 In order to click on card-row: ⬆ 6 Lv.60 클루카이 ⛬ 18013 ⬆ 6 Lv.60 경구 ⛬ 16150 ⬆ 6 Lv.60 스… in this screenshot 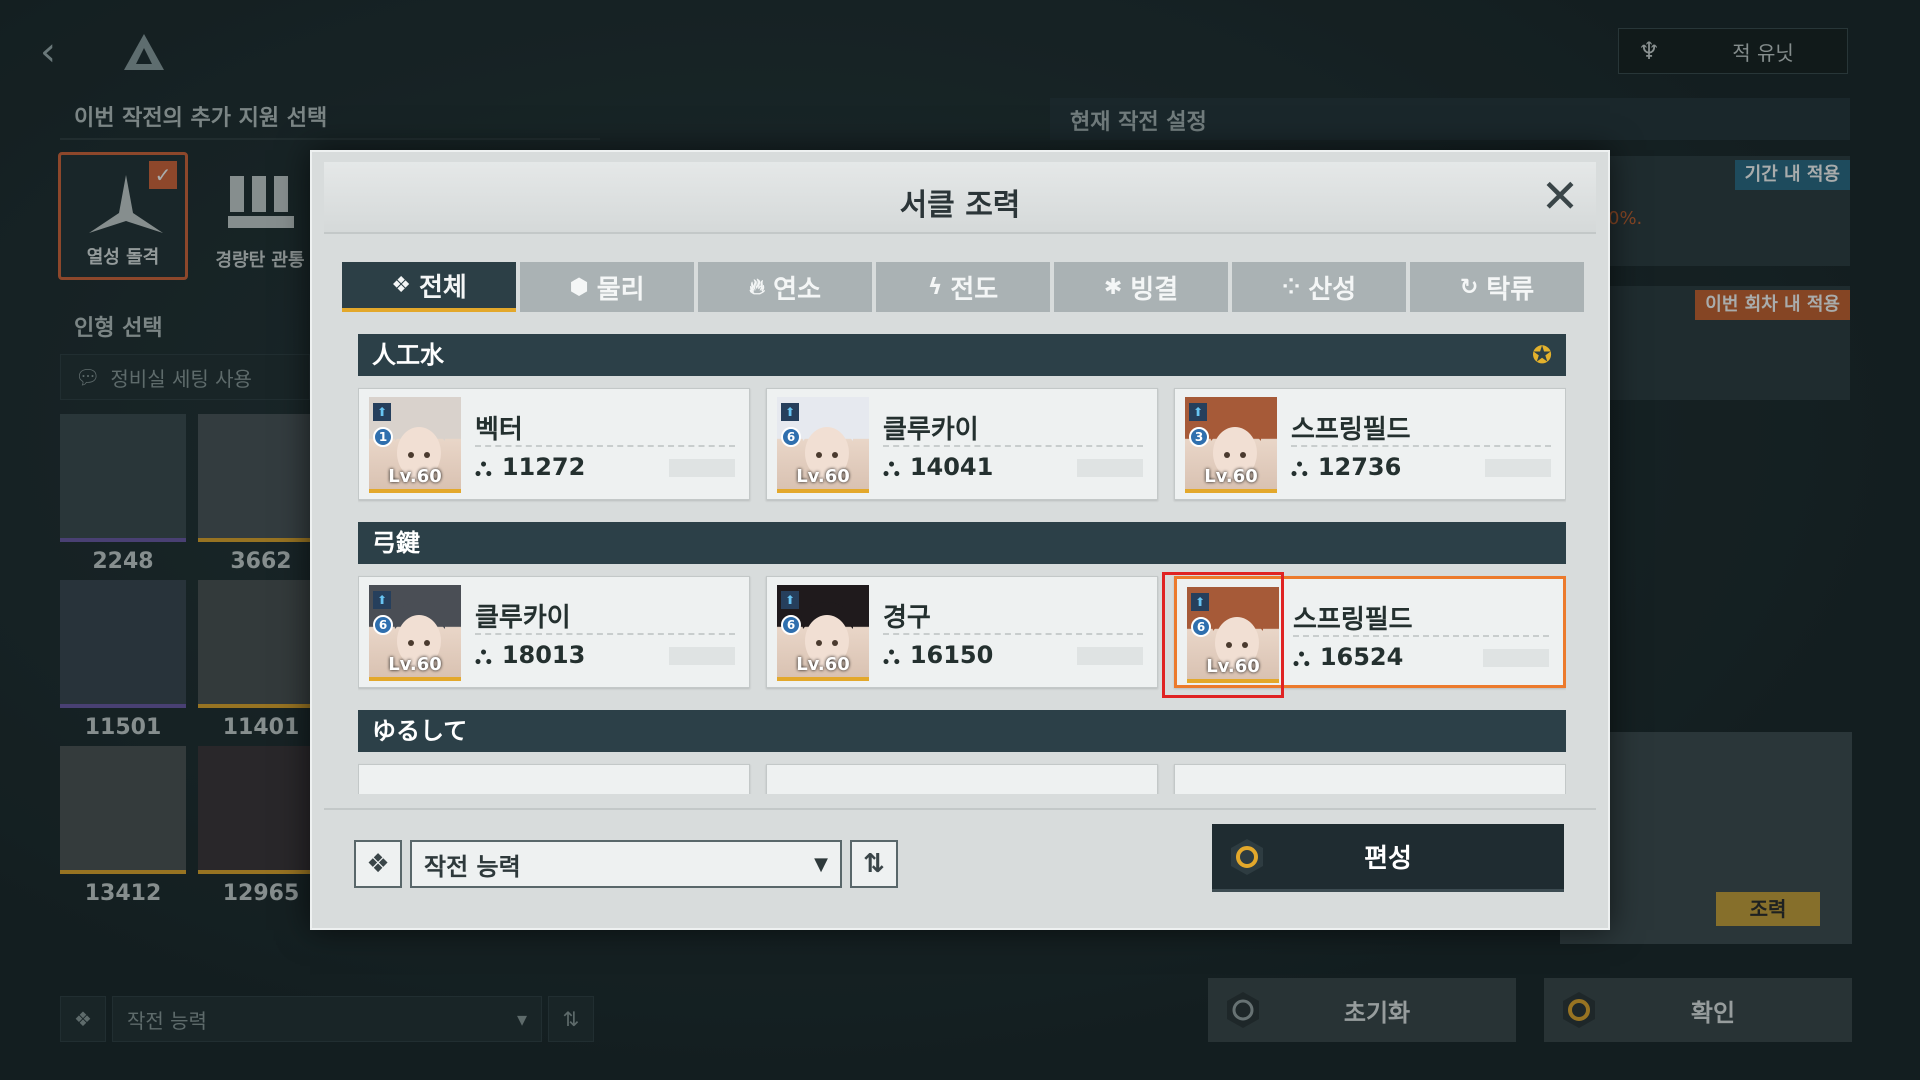, I will do `click(962, 632)`.